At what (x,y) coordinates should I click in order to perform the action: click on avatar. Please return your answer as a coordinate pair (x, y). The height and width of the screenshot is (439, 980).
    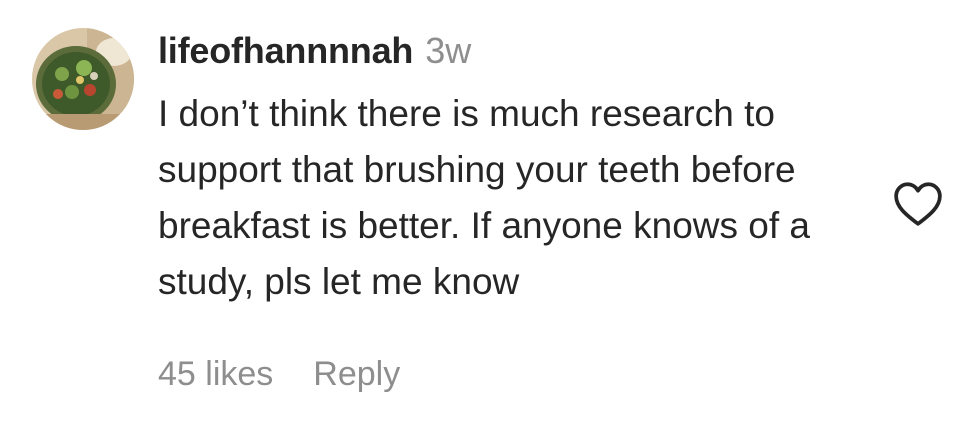
    Looking at the image, I should click on (83, 79).